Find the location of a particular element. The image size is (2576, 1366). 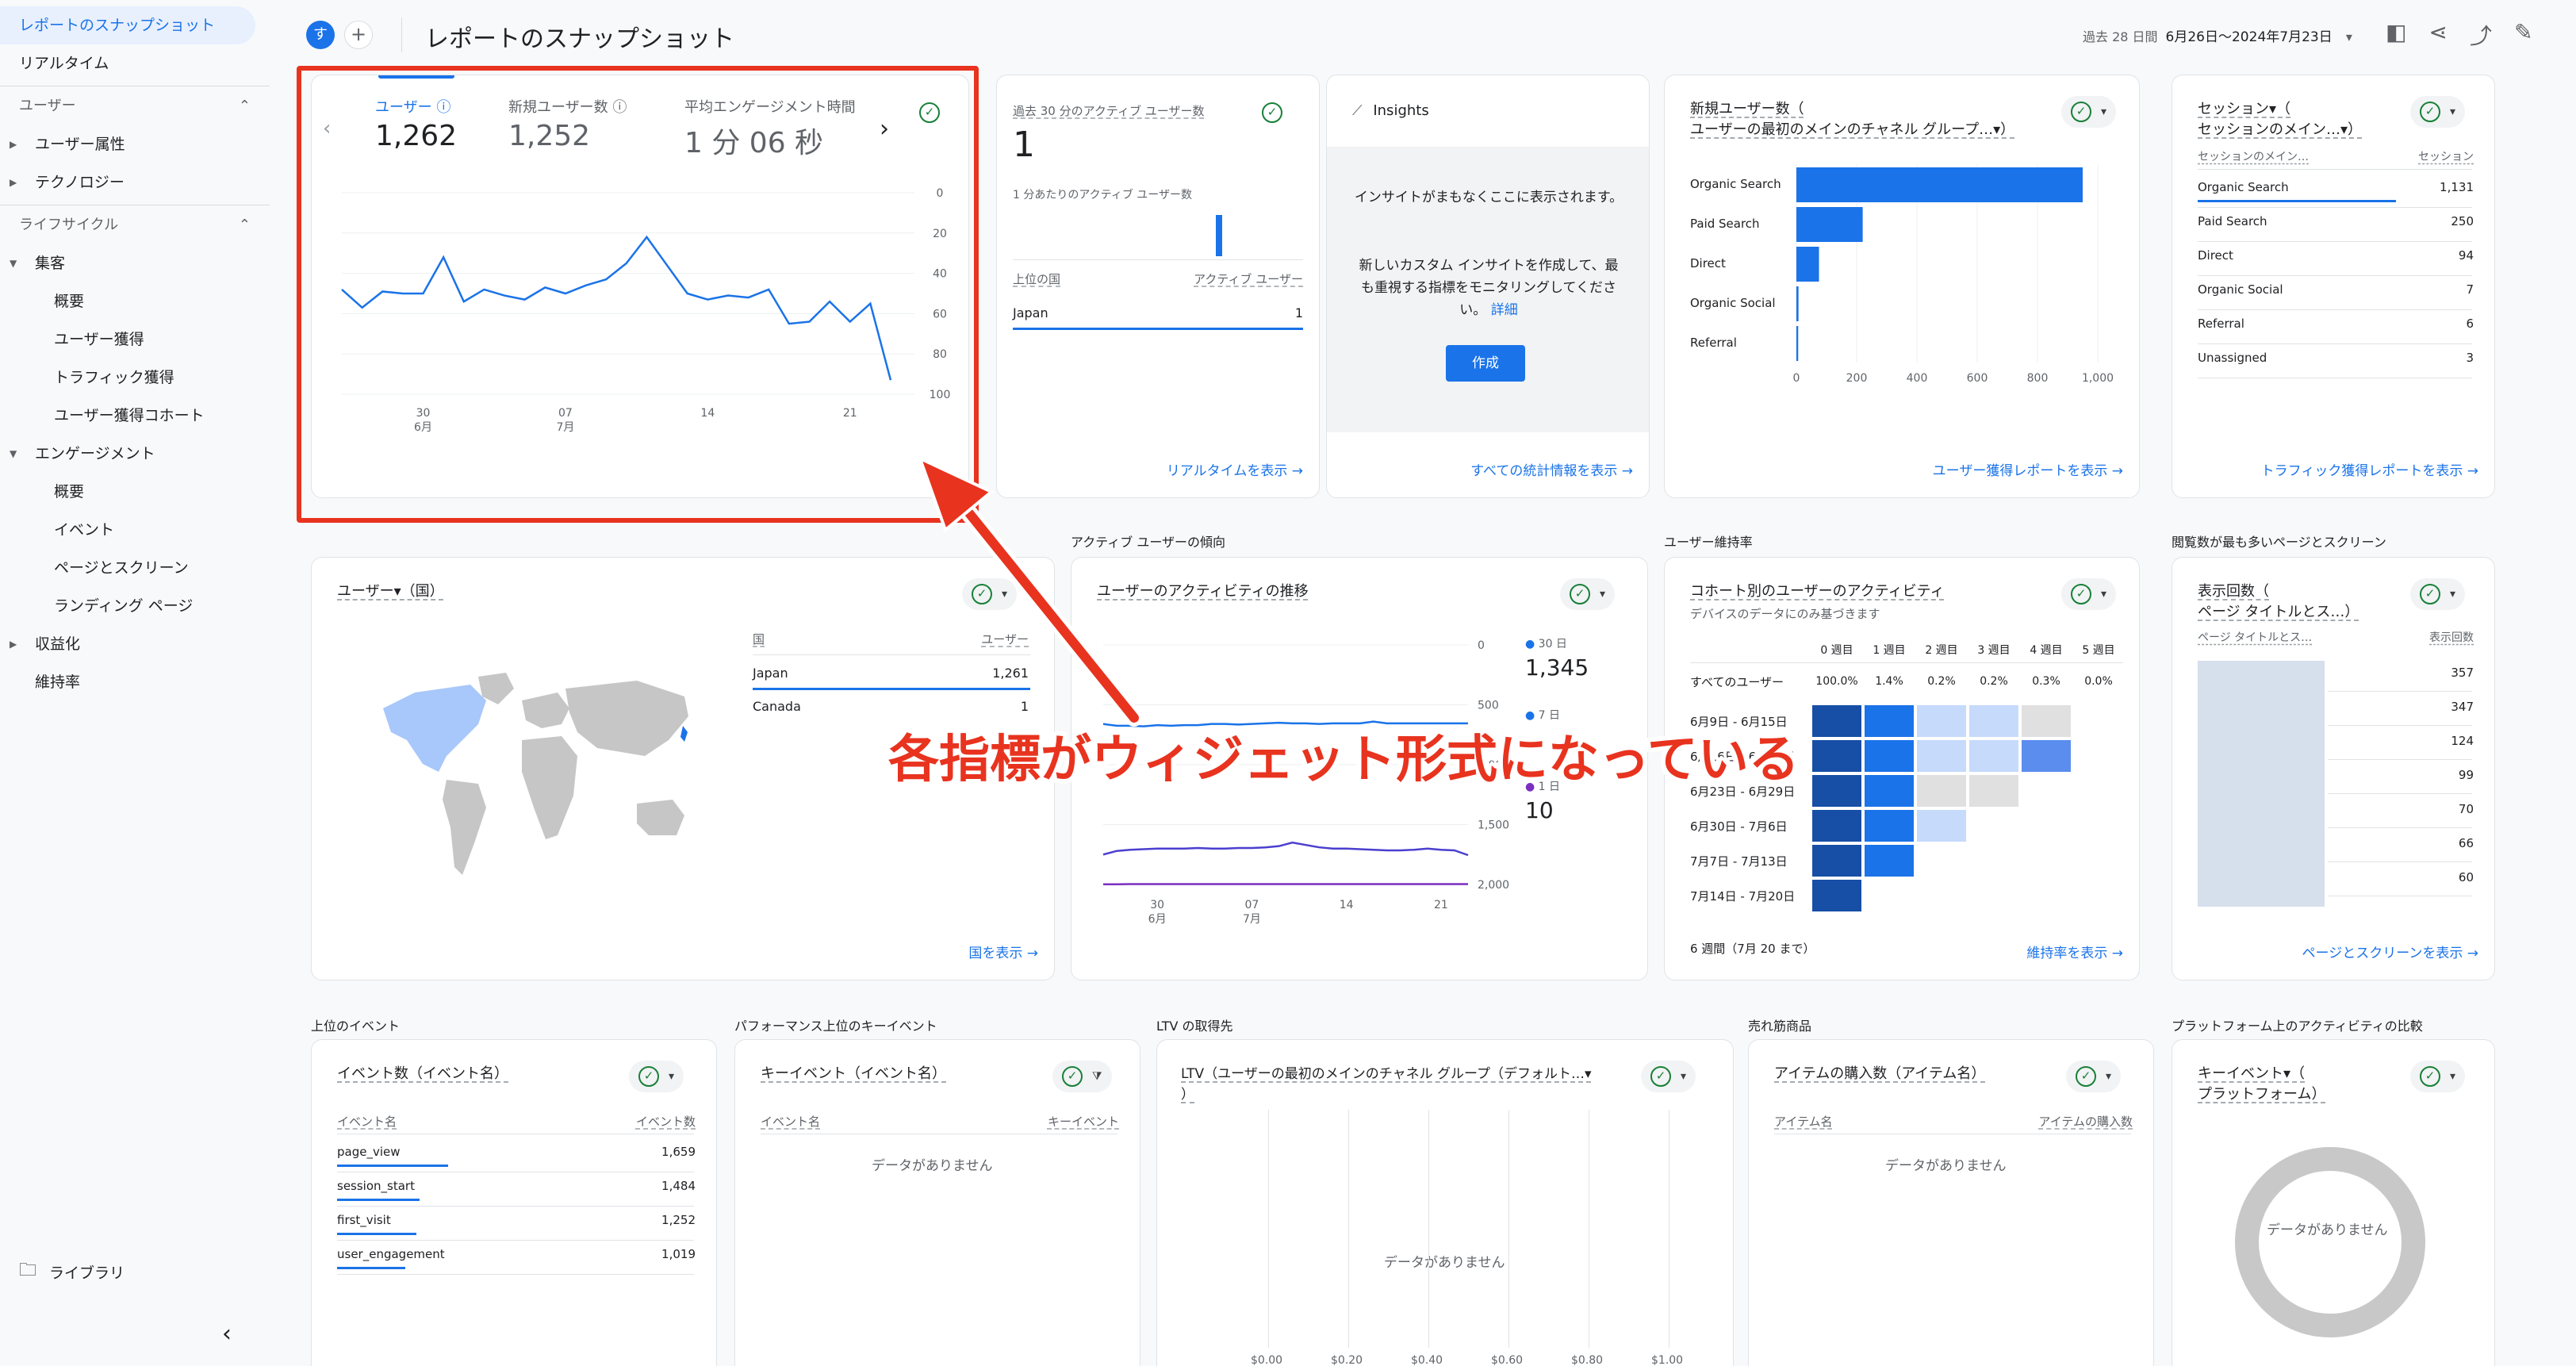

insights-icon: ⤴ is located at coordinates (2481, 35).